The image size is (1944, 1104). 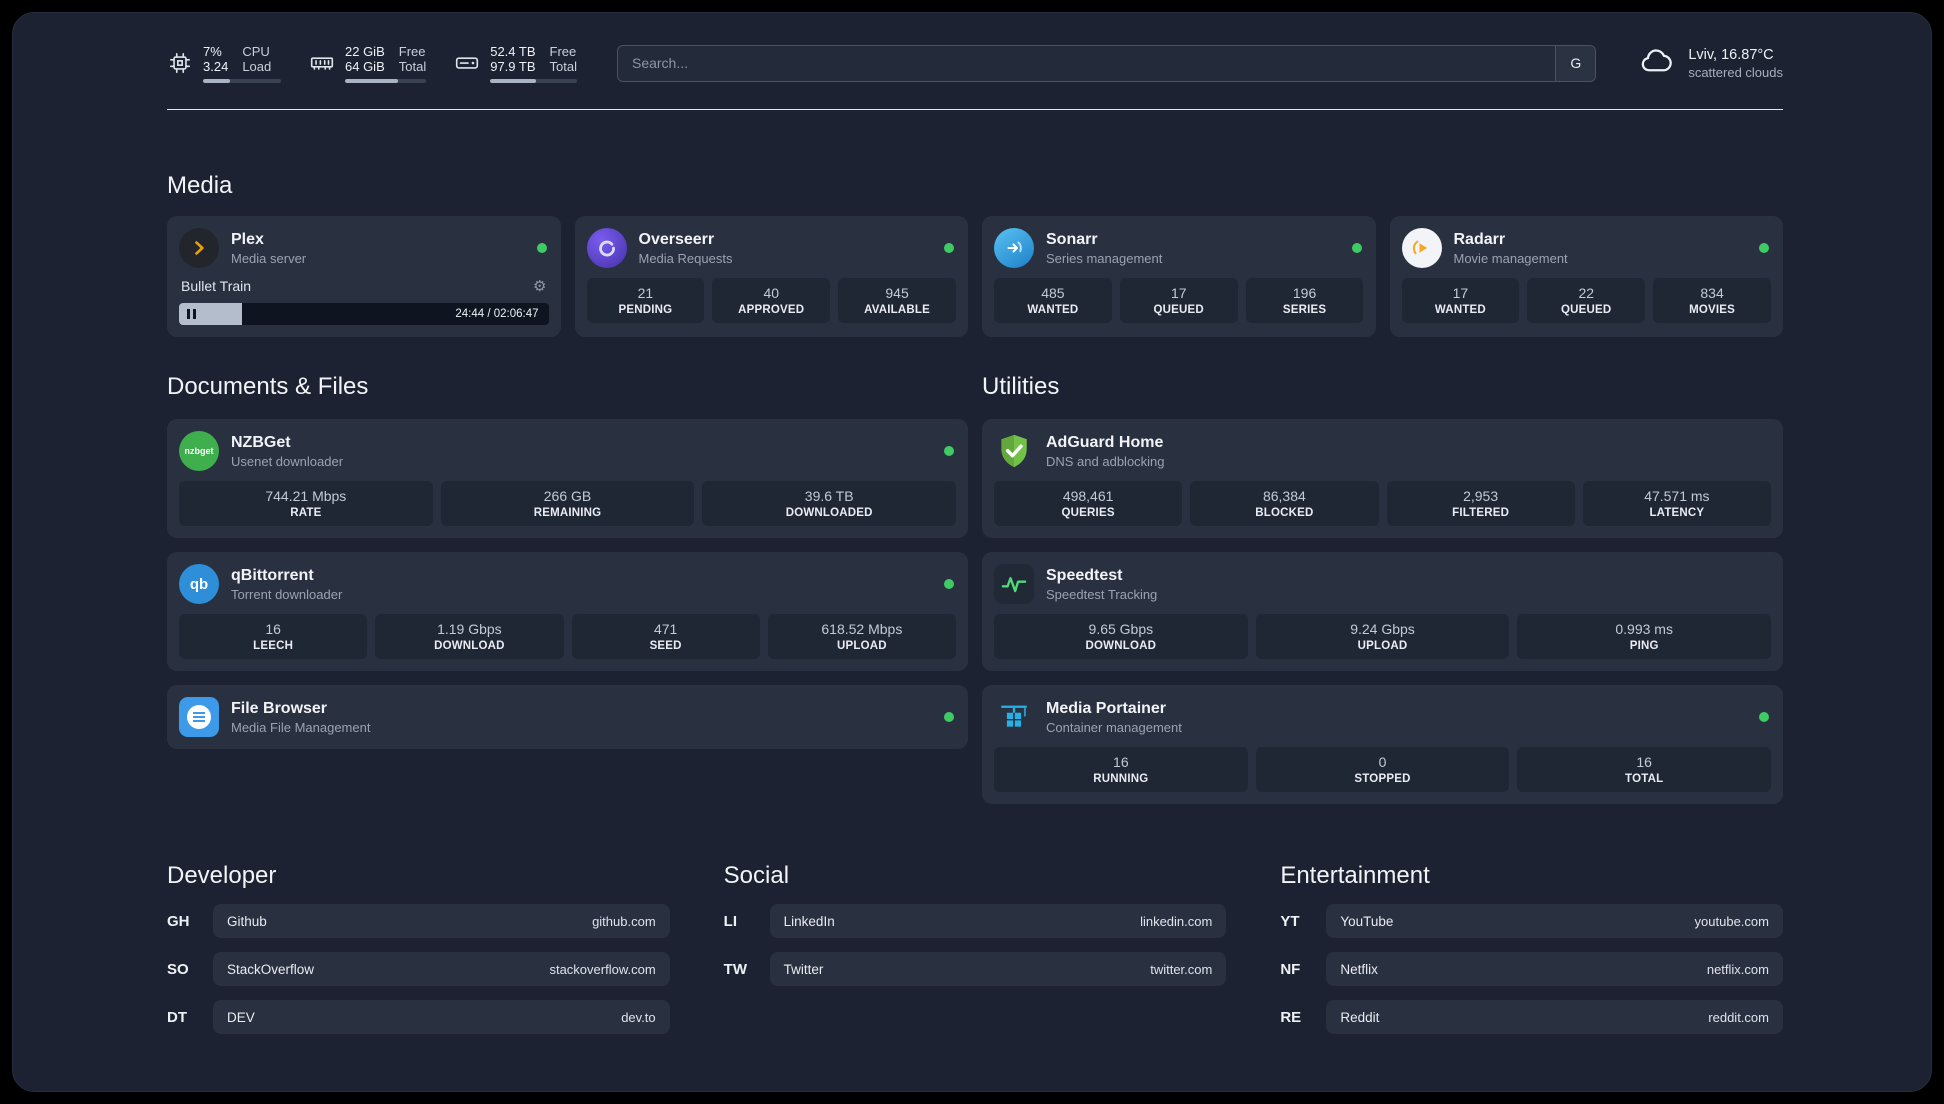 What do you see at coordinates (1644, 779) in the screenshot?
I see `stat-label: TOTAL` at bounding box center [1644, 779].